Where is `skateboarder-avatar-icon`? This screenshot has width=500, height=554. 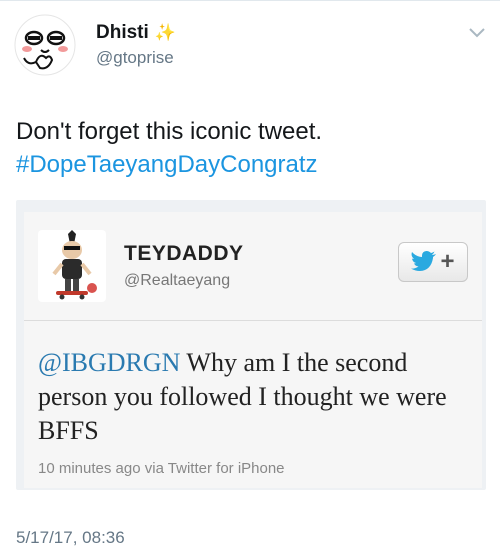 skateboarder-avatar-icon is located at coordinates (74, 265).